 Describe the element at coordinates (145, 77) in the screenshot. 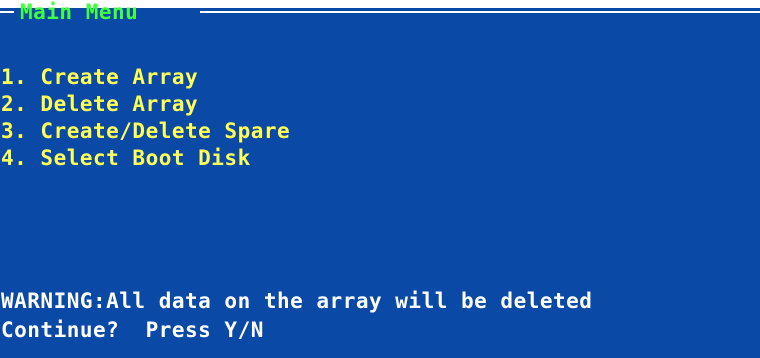

I see `menu-item-create-array: 1. Create Array` at that location.